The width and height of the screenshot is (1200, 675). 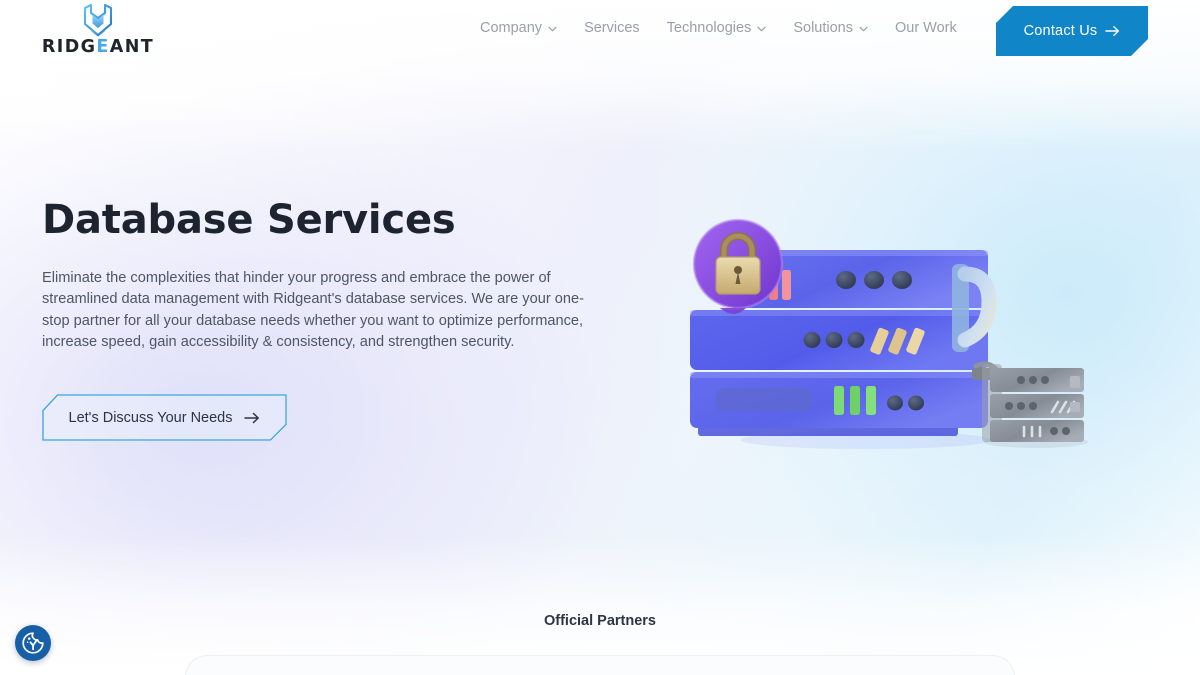 I want to click on accessibility-widget-button, so click(x=33, y=643).